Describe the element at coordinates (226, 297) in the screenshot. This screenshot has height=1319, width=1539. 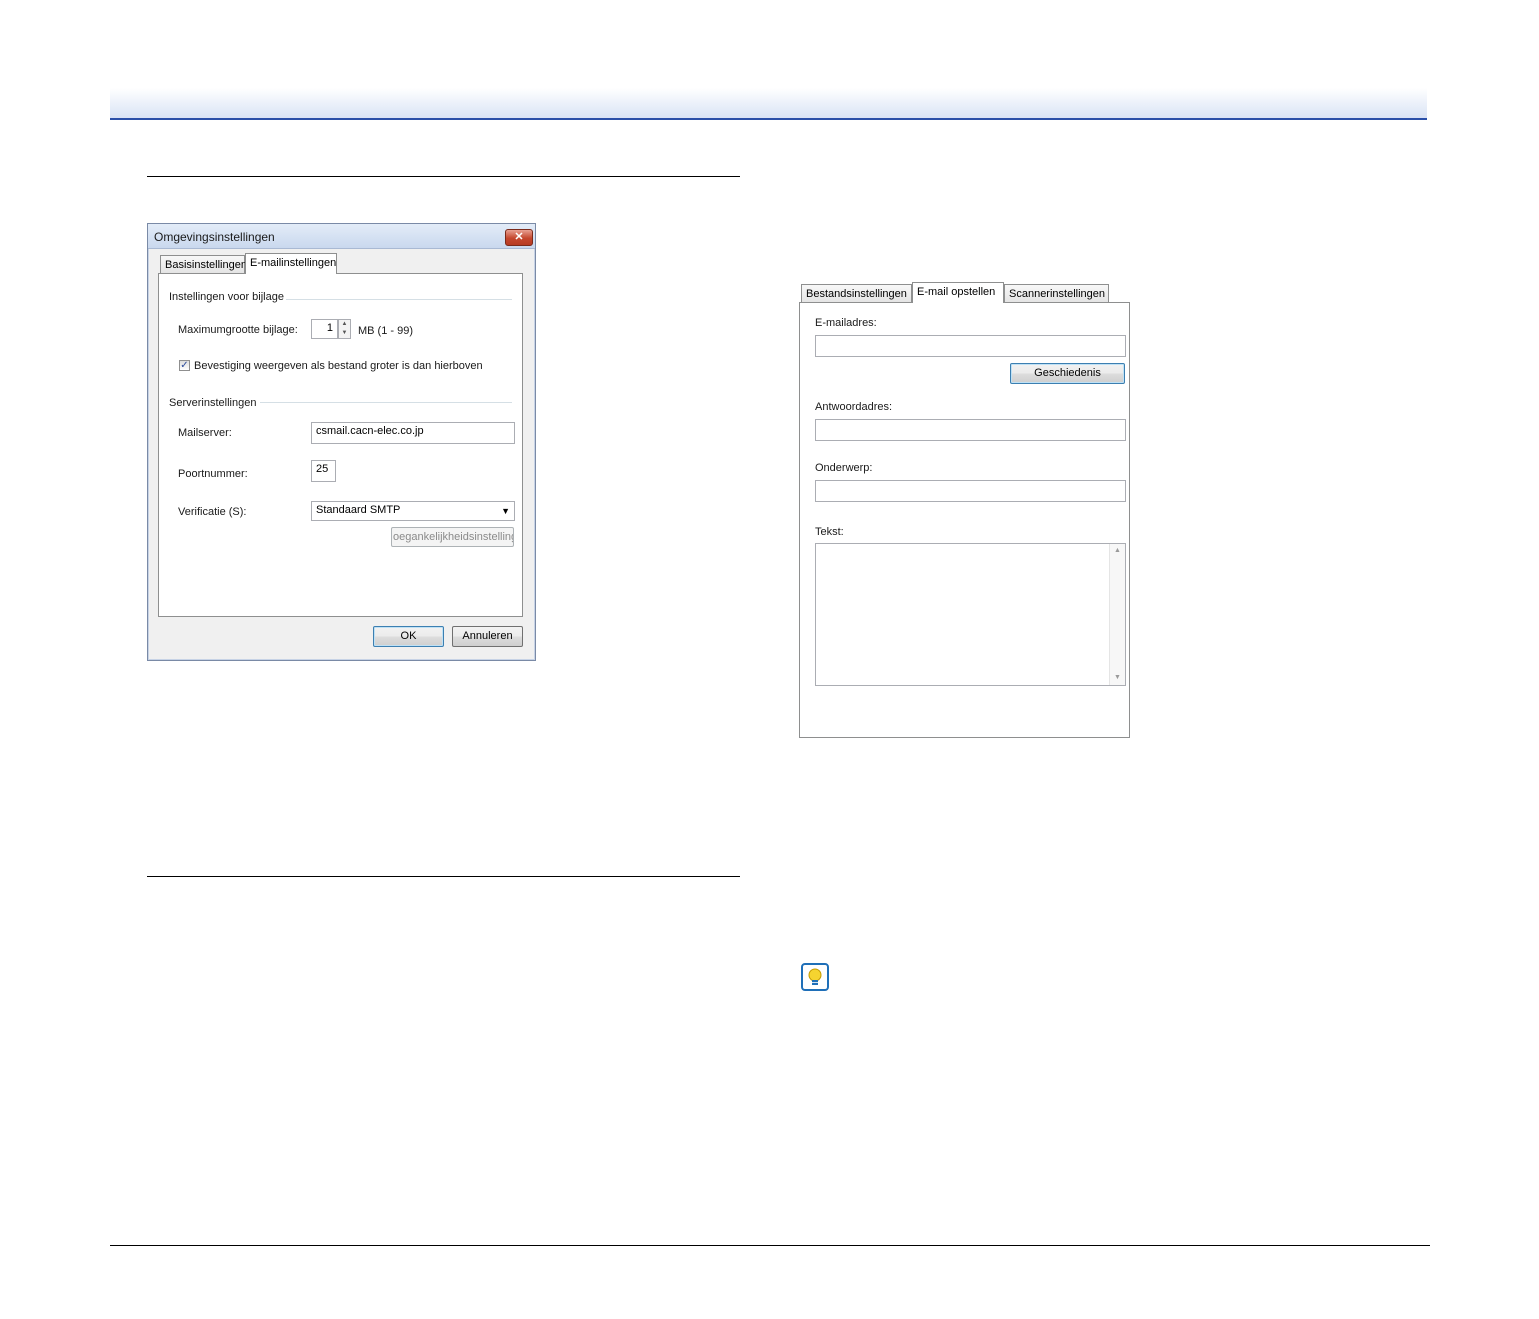
I see `attachment-group-title: Instellingen voor bijlage` at that location.